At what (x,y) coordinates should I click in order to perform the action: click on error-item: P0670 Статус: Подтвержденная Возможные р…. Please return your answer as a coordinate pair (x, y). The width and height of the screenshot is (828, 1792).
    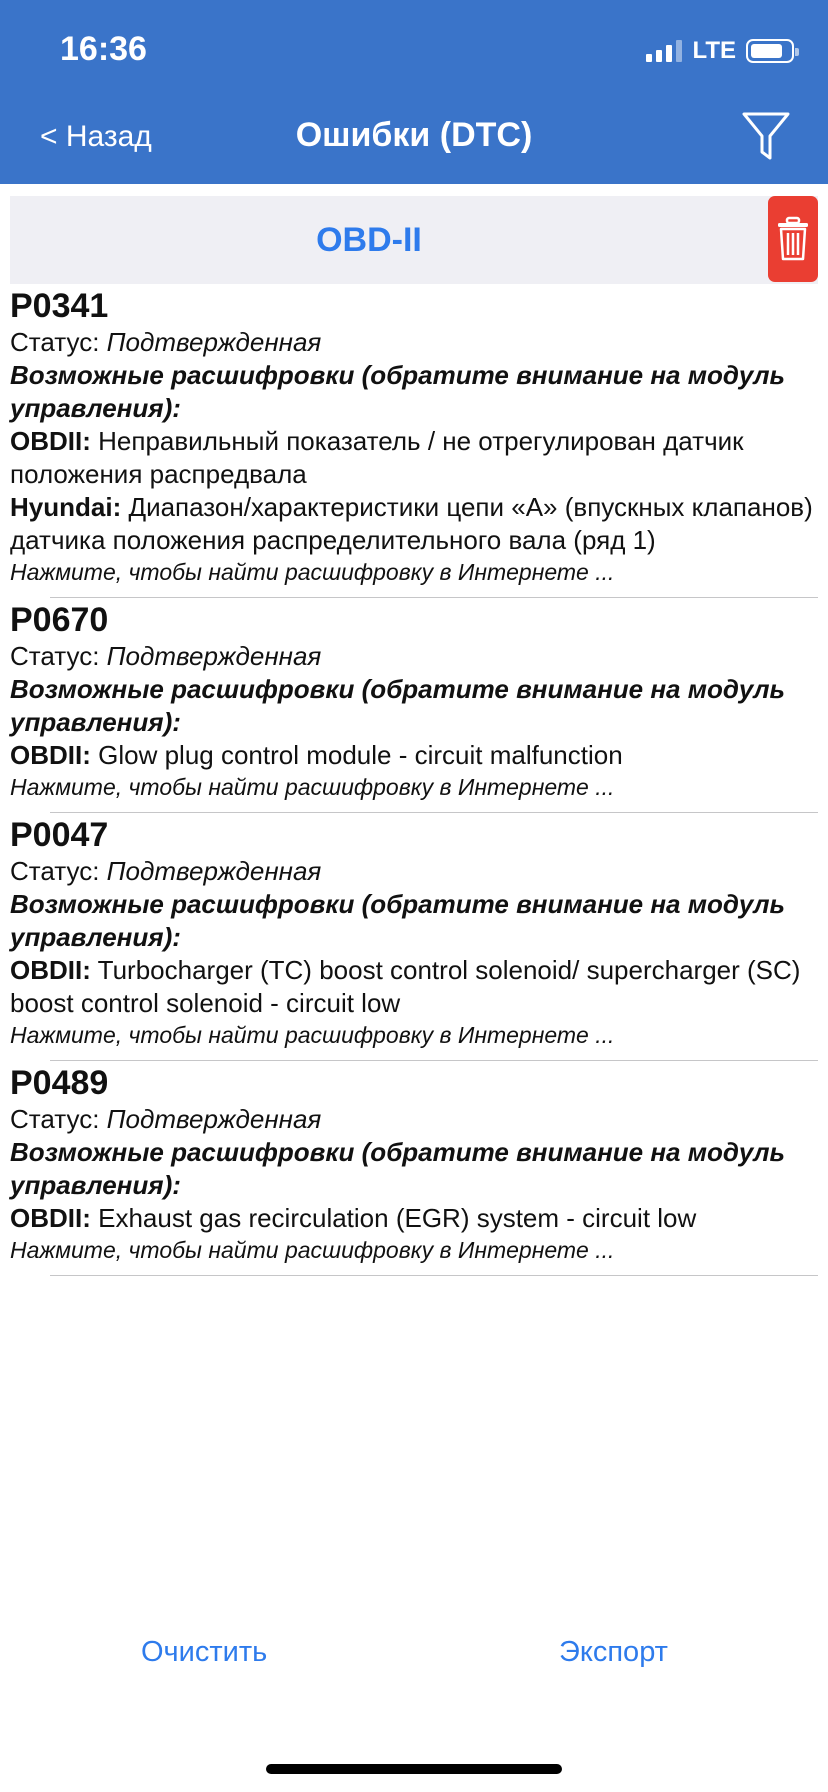
    Looking at the image, I should click on (414, 705).